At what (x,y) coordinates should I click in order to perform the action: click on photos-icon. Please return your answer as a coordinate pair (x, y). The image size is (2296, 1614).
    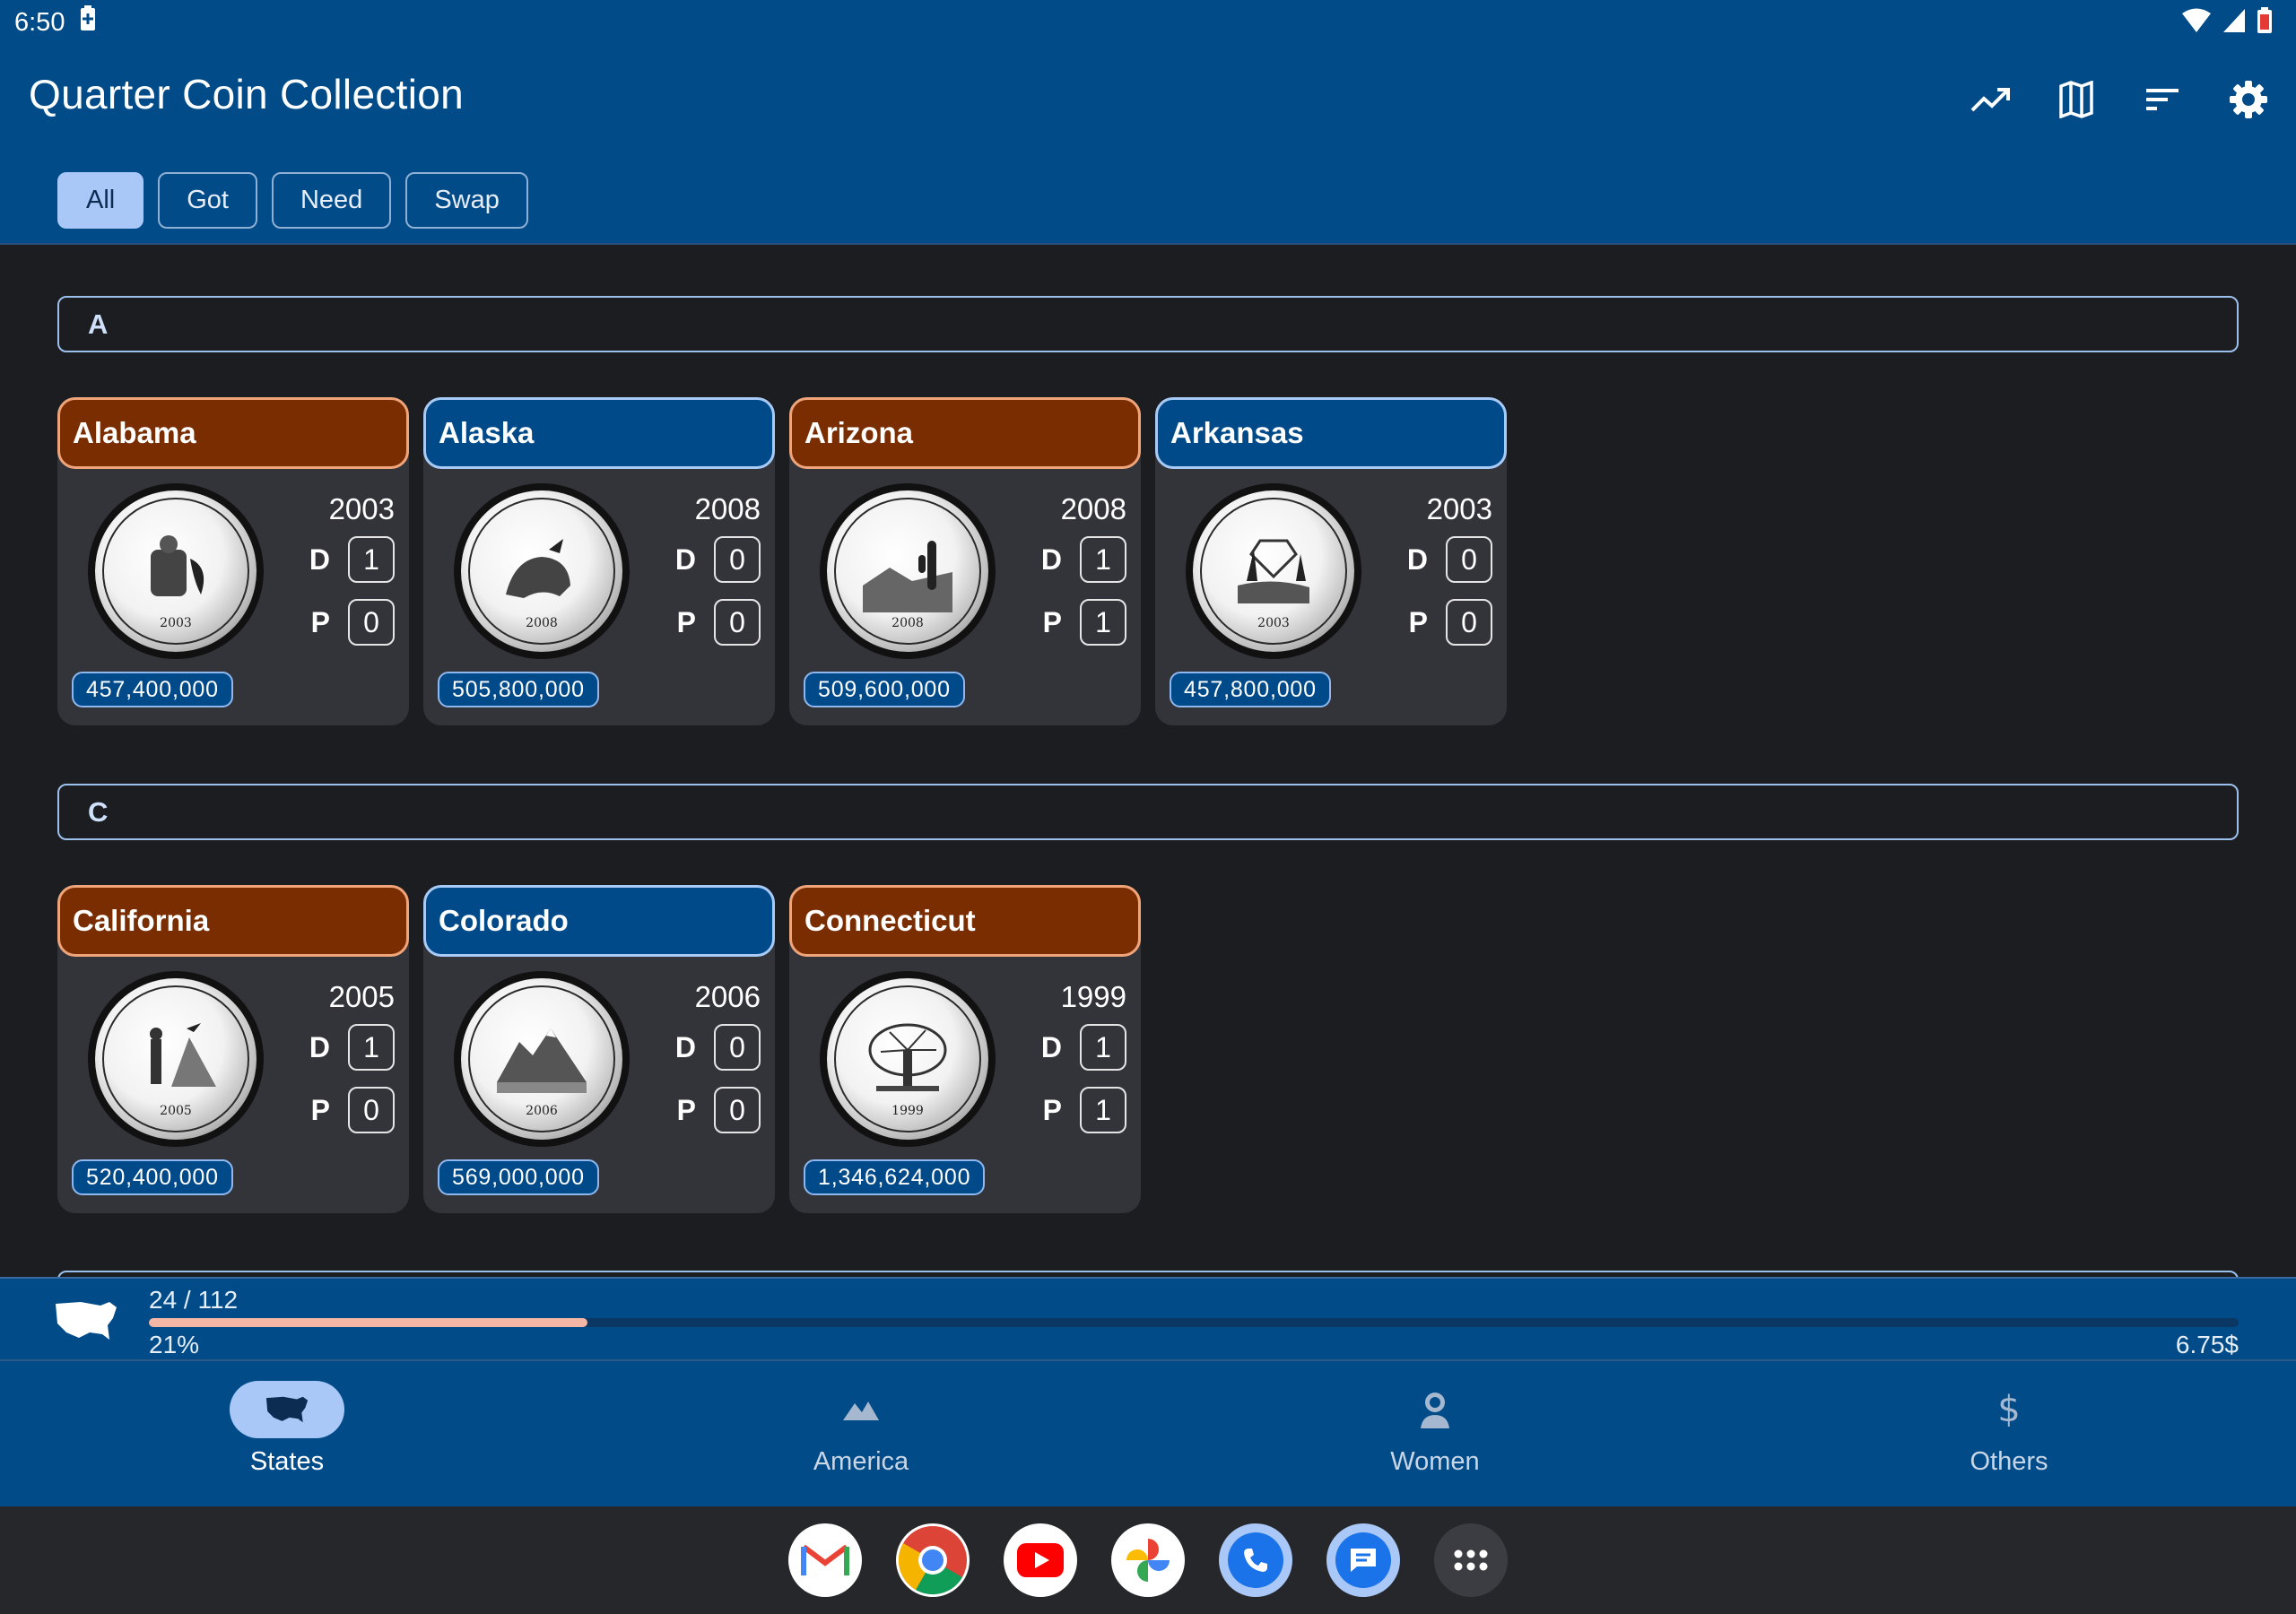
    Looking at the image, I should click on (1148, 1560).